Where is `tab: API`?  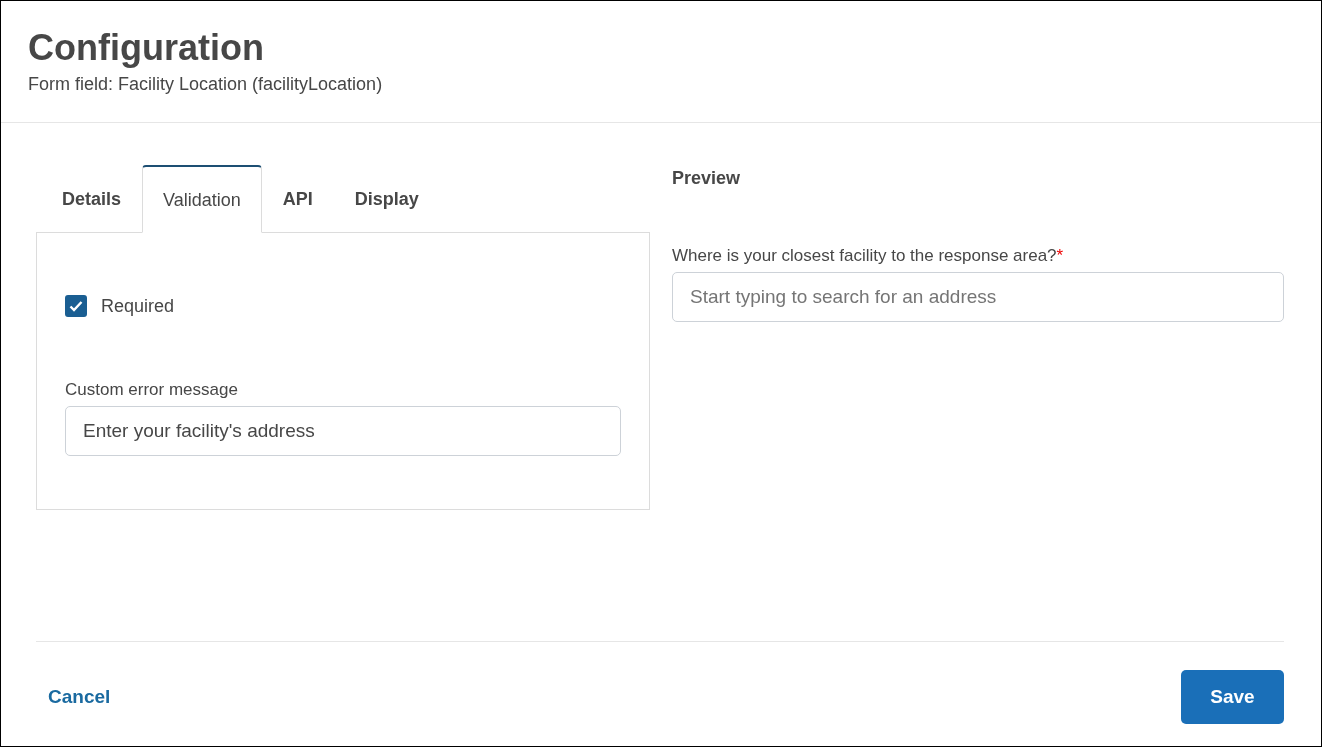 tab: API is located at coordinates (297, 198).